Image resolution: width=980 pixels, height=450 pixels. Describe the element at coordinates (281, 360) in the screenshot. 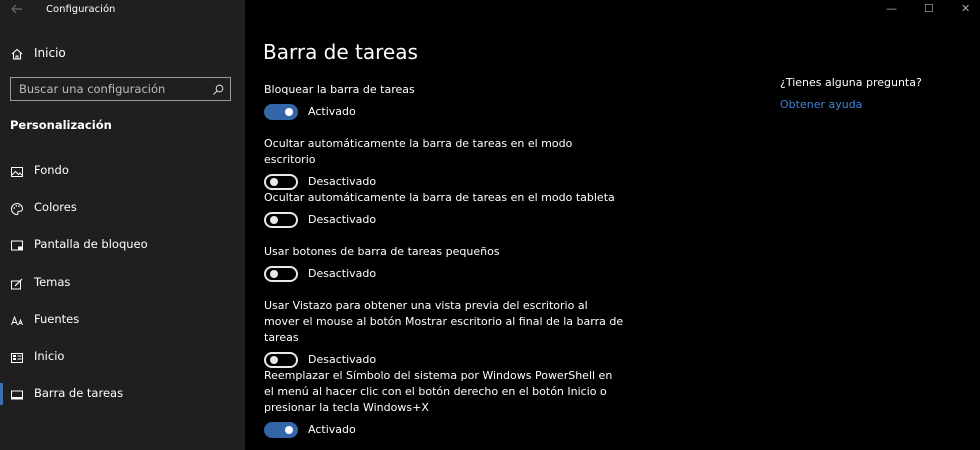

I see `peek-toggle` at that location.